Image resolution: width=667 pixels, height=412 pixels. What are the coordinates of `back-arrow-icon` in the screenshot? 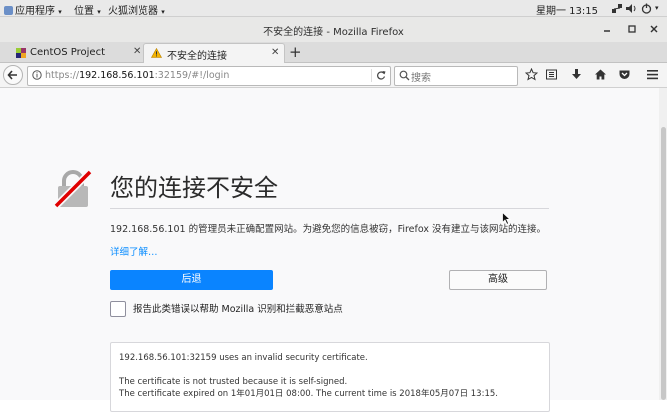 It's located at (12, 75).